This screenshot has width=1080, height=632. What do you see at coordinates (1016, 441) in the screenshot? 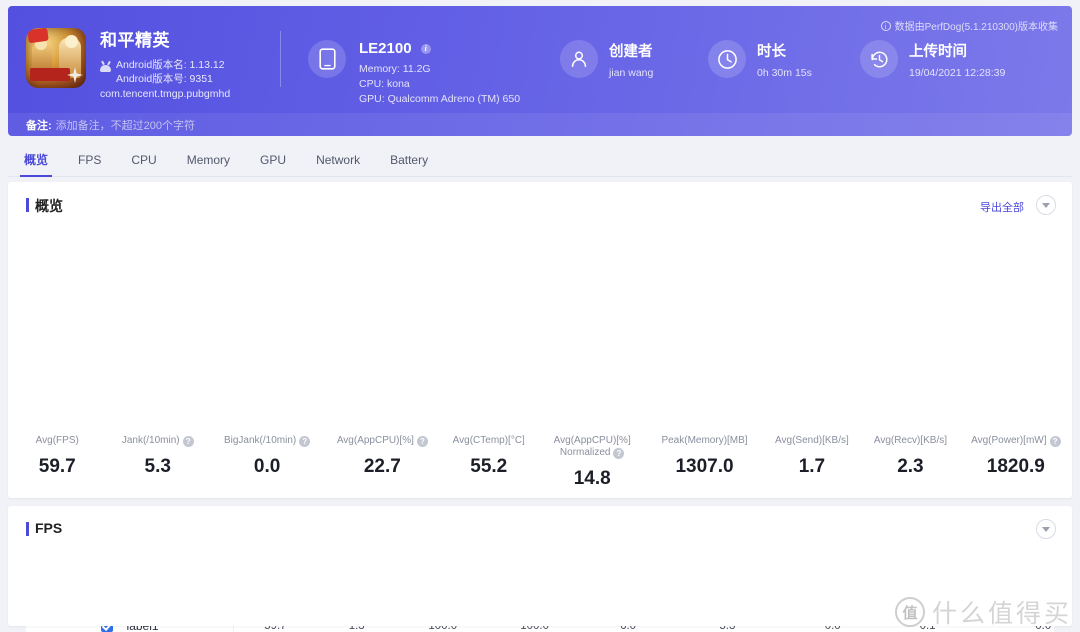
I see `stat-label: Avg(Power)[mW]?` at bounding box center [1016, 441].